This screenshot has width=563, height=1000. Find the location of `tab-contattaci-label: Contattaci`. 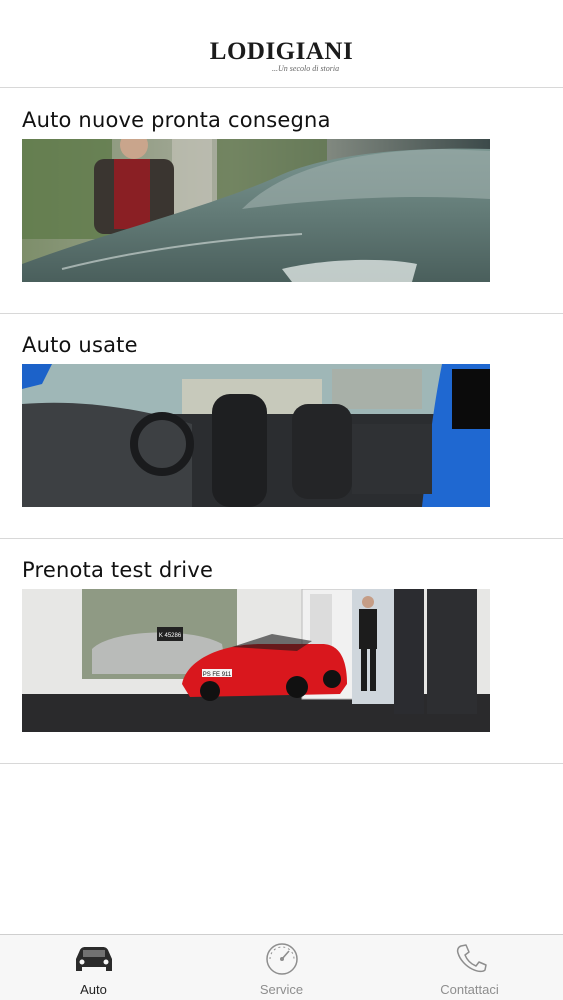

tab-contattaci-label: Contattaci is located at coordinates (469, 989).